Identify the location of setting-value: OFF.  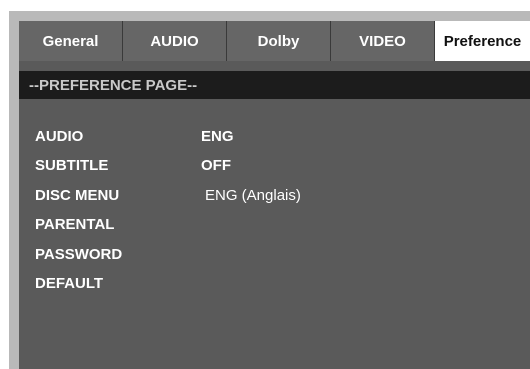
(216, 165).